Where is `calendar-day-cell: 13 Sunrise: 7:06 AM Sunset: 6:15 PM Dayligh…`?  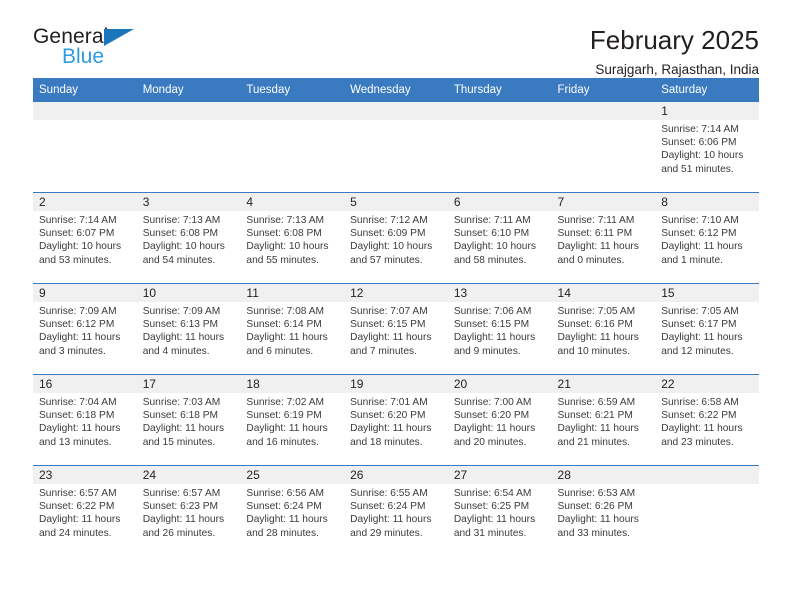
calendar-day-cell: 13 Sunrise: 7:06 AM Sunset: 6:15 PM Dayligh… is located at coordinates (499, 329).